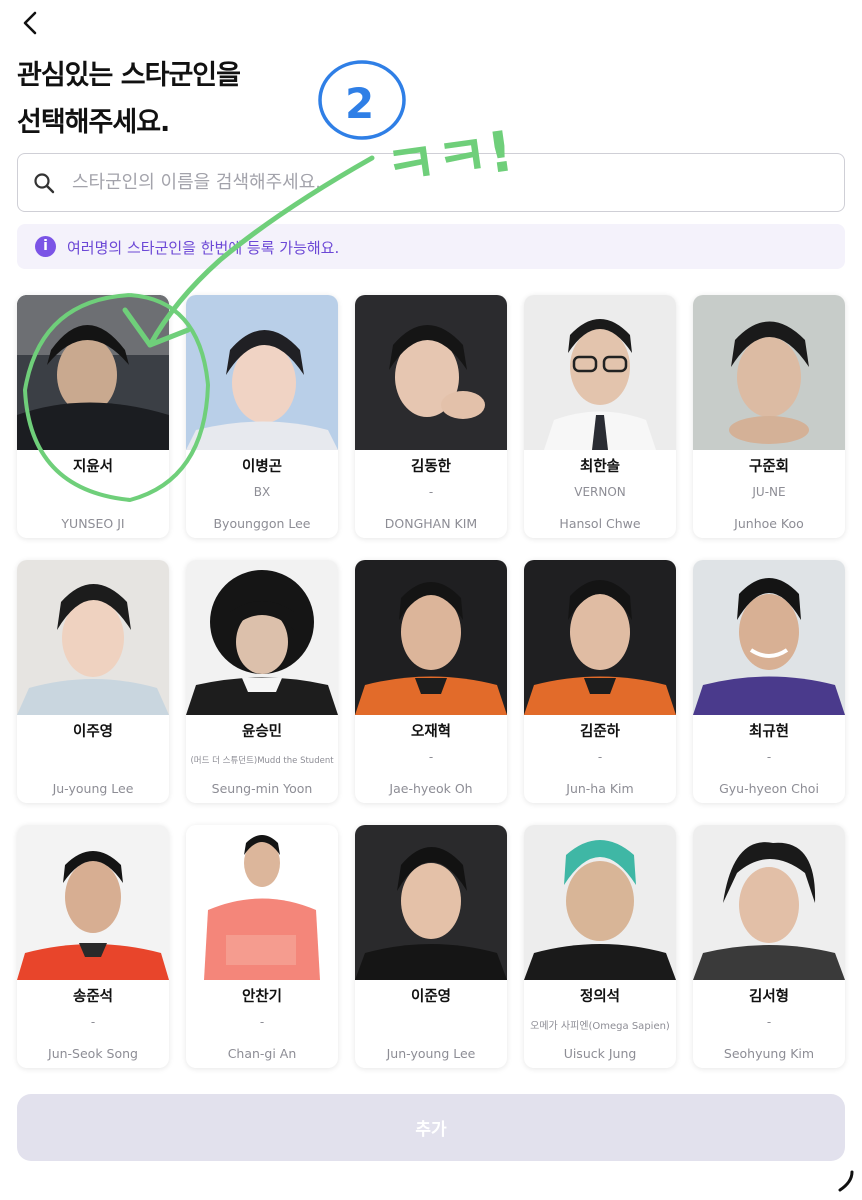 The image size is (862, 1200). What do you see at coordinates (129, 75) in the screenshot?
I see `page-title-line1: 관심있는 스타군인을` at bounding box center [129, 75].